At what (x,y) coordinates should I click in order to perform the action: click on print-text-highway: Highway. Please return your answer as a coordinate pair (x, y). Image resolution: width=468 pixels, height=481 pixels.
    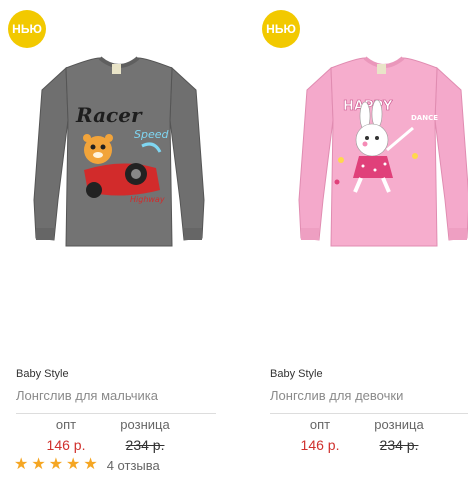
    Looking at the image, I should click on (147, 199).